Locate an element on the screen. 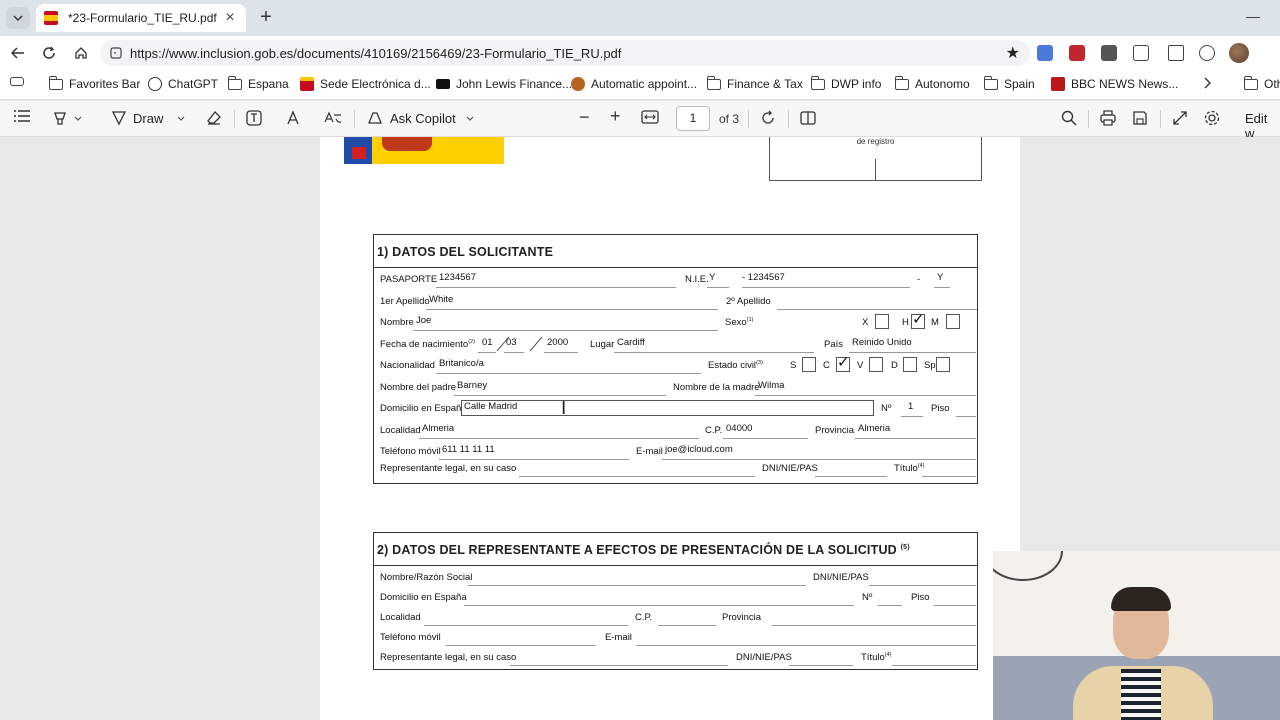 The width and height of the screenshot is (1280, 720). form-row-rep-address: Domicilio en España Nº Piso is located at coordinates (675, 596).